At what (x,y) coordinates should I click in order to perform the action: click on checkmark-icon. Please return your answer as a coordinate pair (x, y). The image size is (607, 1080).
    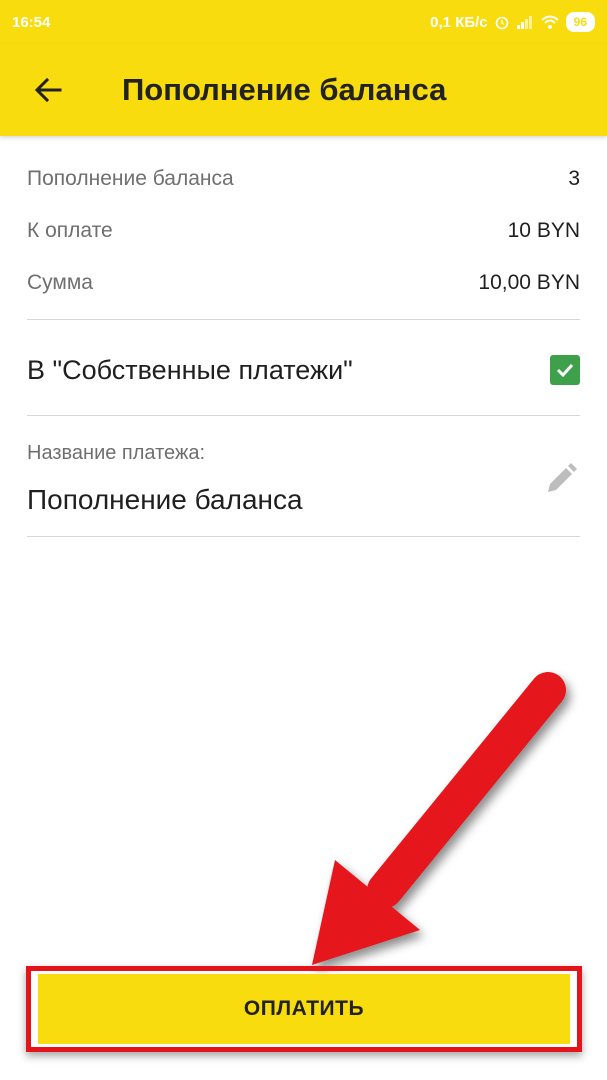
    Looking at the image, I should click on (565, 370).